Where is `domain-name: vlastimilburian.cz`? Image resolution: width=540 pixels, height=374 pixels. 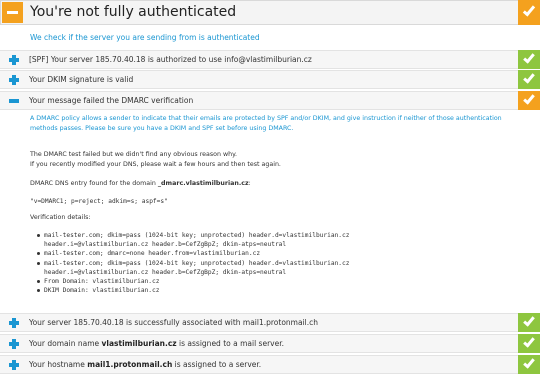
domain-name: vlastimilburian.cz is located at coordinates (139, 343).